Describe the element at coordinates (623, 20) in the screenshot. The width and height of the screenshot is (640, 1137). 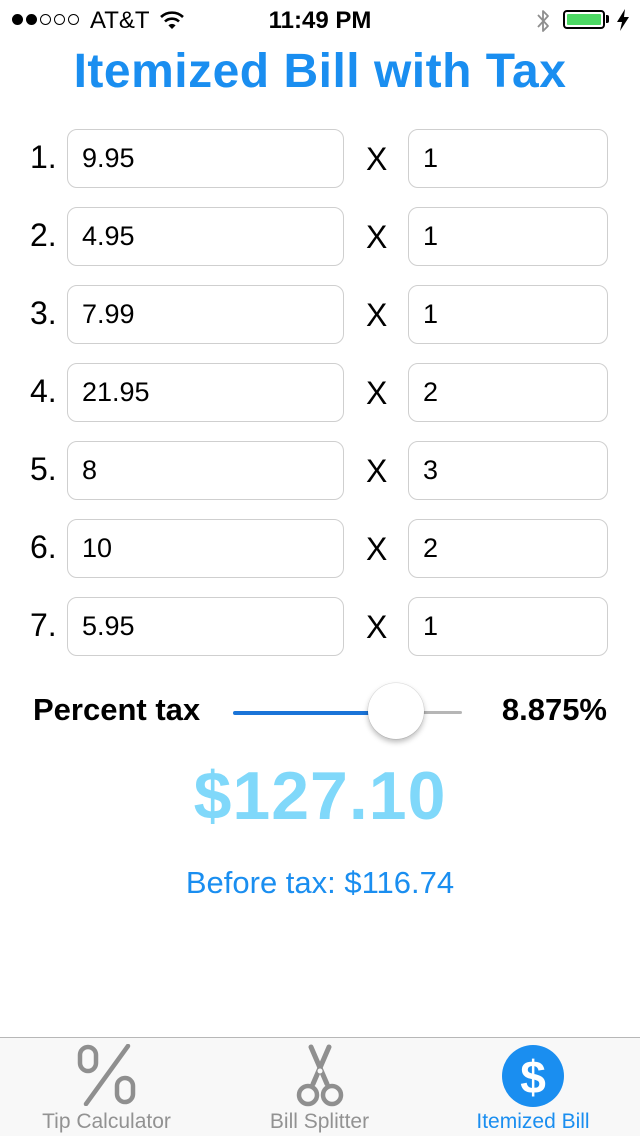
I see `charging-bolt-icon` at that location.